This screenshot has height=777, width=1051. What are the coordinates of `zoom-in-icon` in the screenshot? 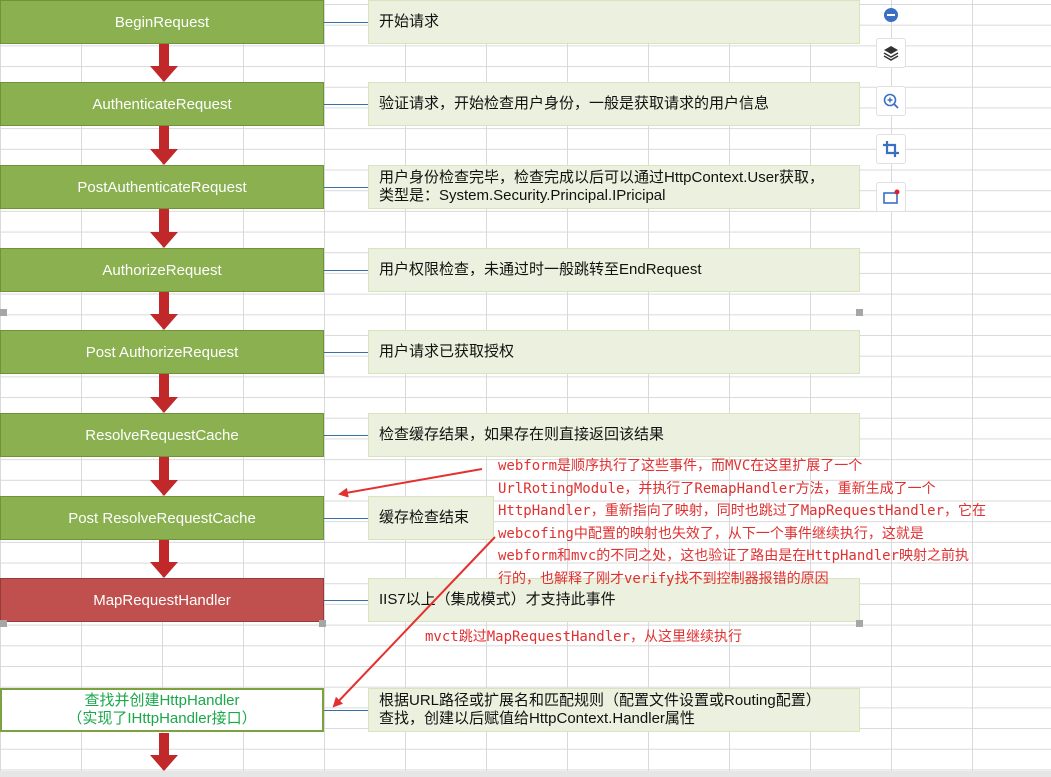 It's located at (891, 101).